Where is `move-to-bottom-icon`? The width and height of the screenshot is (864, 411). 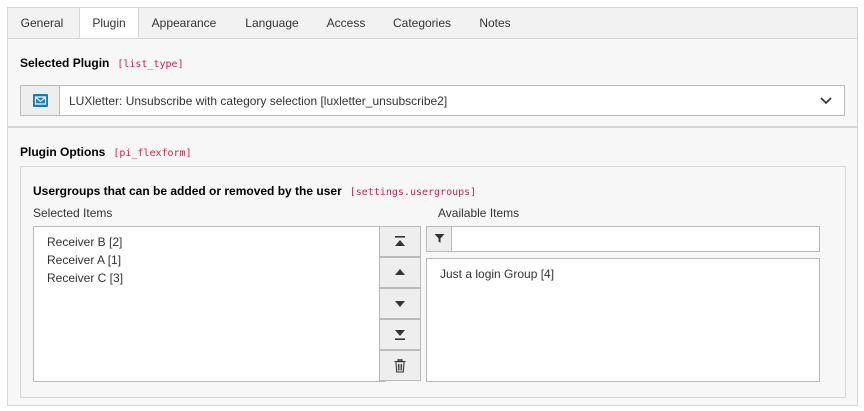
move-to-bottom-icon is located at coordinates (400, 335).